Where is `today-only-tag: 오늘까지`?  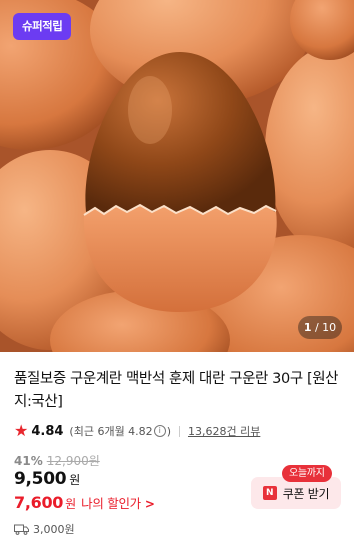 today-only-tag: 오늘까지 is located at coordinates (307, 473).